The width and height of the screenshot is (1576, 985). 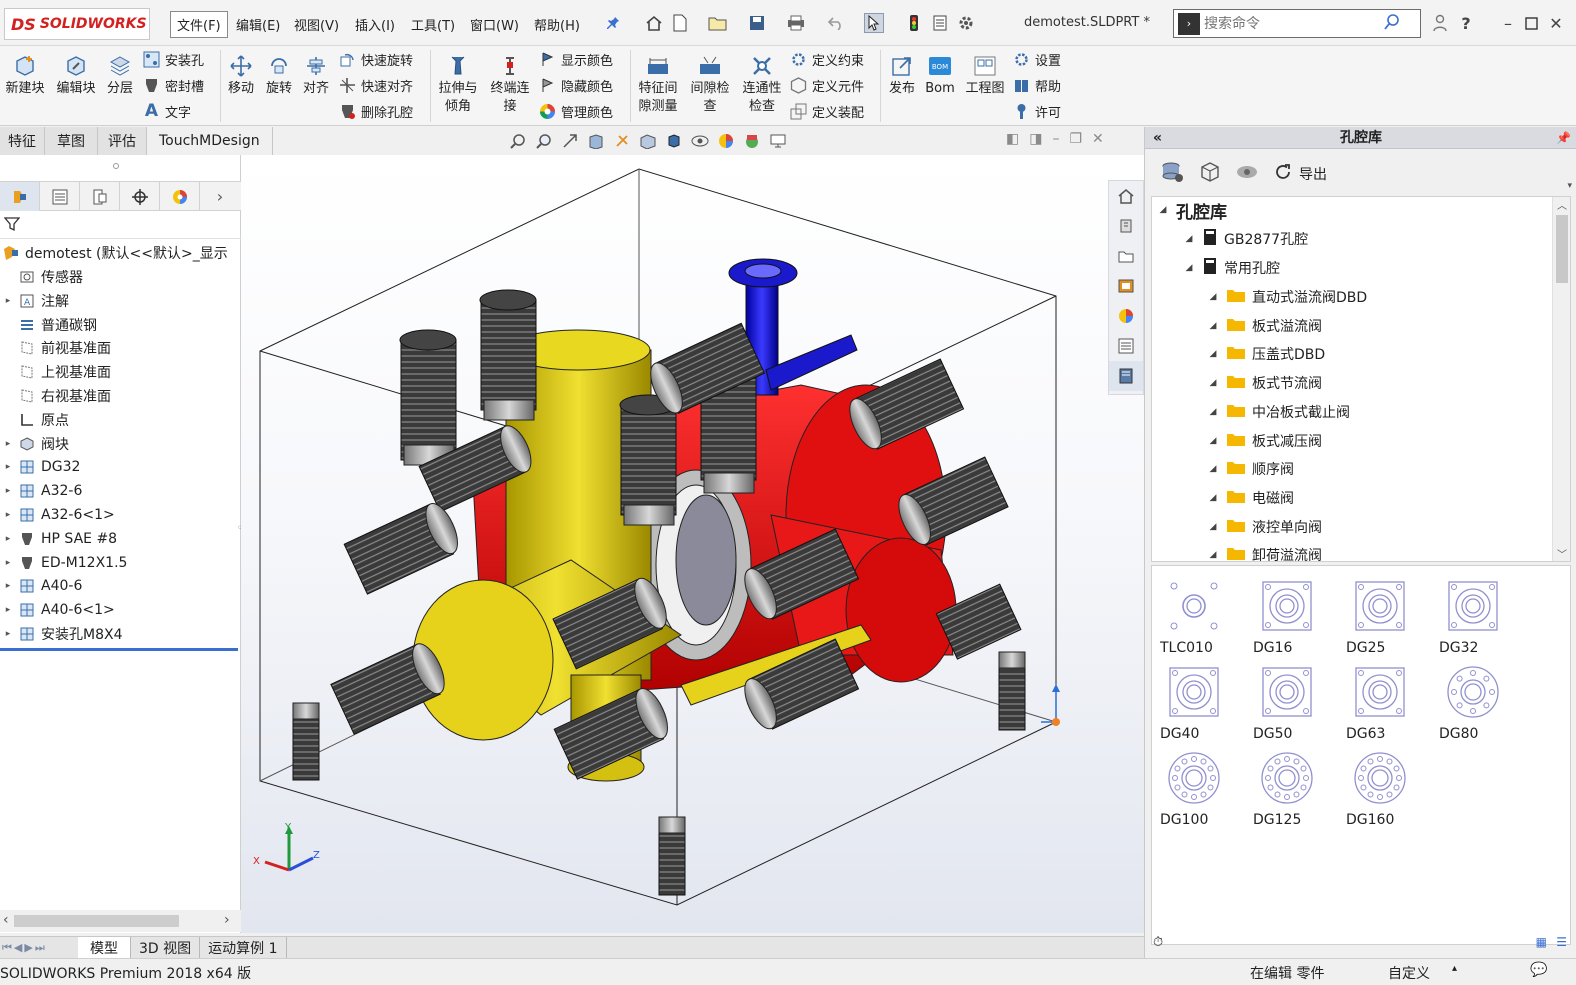 What do you see at coordinates (71, 141) in the screenshot?
I see `tab-sketch: 草图` at bounding box center [71, 141].